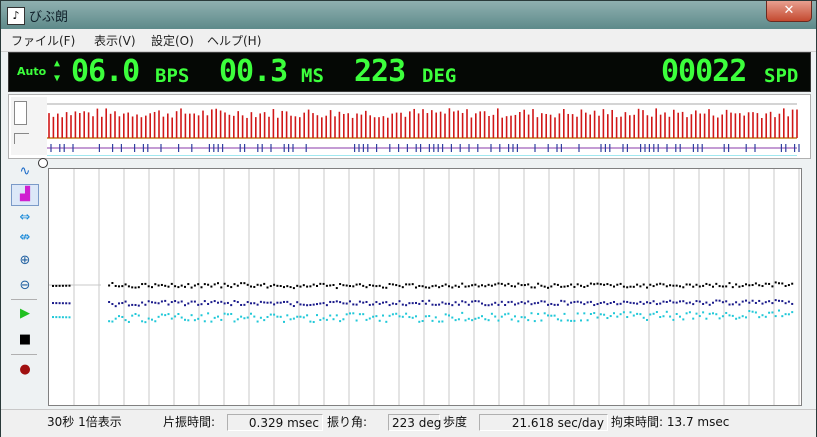 The height and width of the screenshot is (437, 817). Describe the element at coordinates (25, 172) in the screenshot. I see `waveform-tool: ∿` at that location.